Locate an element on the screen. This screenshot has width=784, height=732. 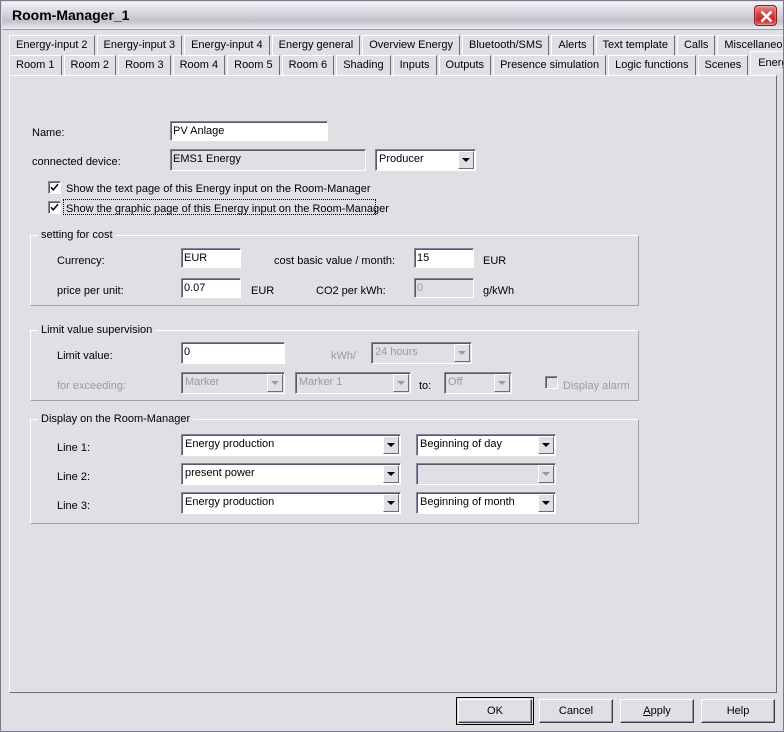
tab-energy-input-1: Energy-input 1 is located at coordinates (766, 63).